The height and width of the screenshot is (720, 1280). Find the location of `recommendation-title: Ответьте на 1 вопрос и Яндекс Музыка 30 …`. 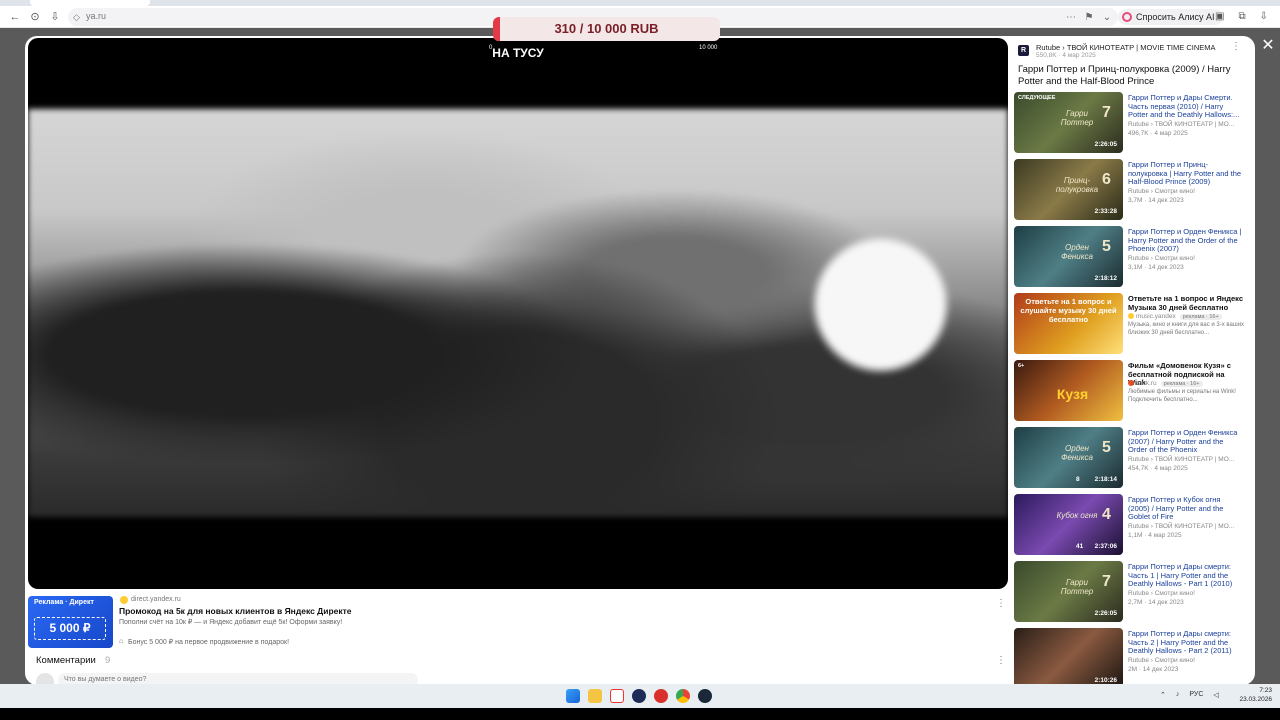

recommendation-title: Ответьте на 1 вопрос и Яндекс Музыка 30 … is located at coordinates (1186, 303).